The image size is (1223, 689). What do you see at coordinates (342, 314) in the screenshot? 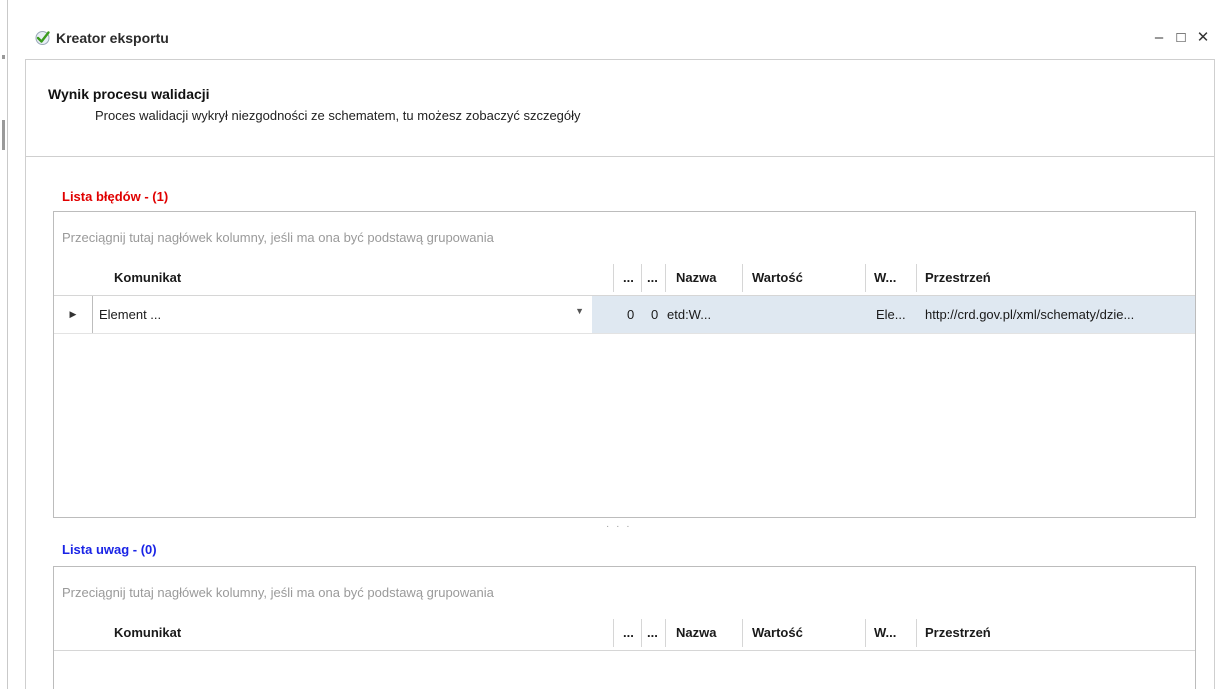
I see `komunikat-combo: Element ... ▼` at bounding box center [342, 314].